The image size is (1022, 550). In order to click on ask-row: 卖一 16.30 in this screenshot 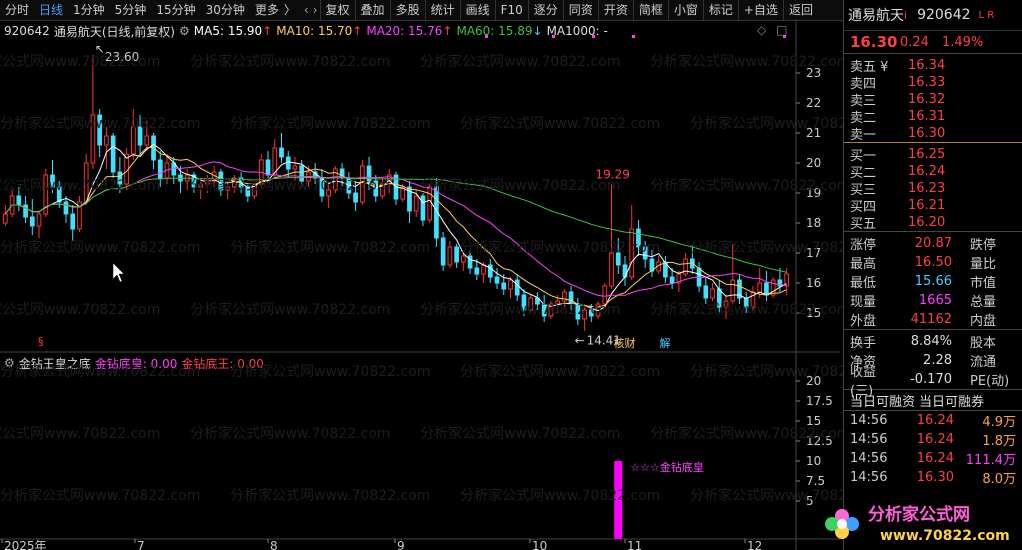, I will do `click(933, 134)`.